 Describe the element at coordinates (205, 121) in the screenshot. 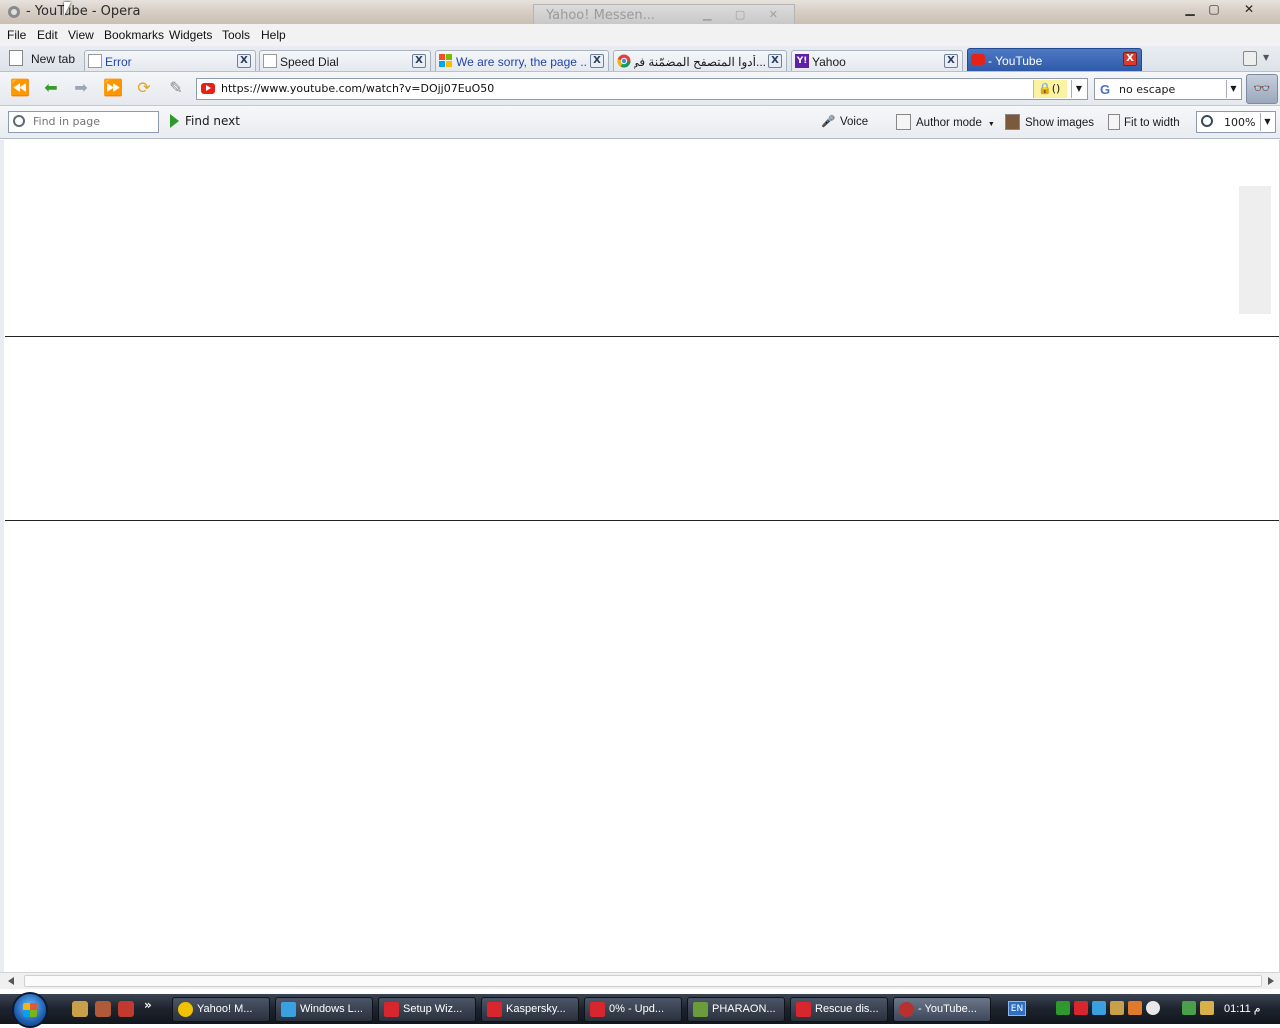

I see `find-next-button: Find next` at that location.